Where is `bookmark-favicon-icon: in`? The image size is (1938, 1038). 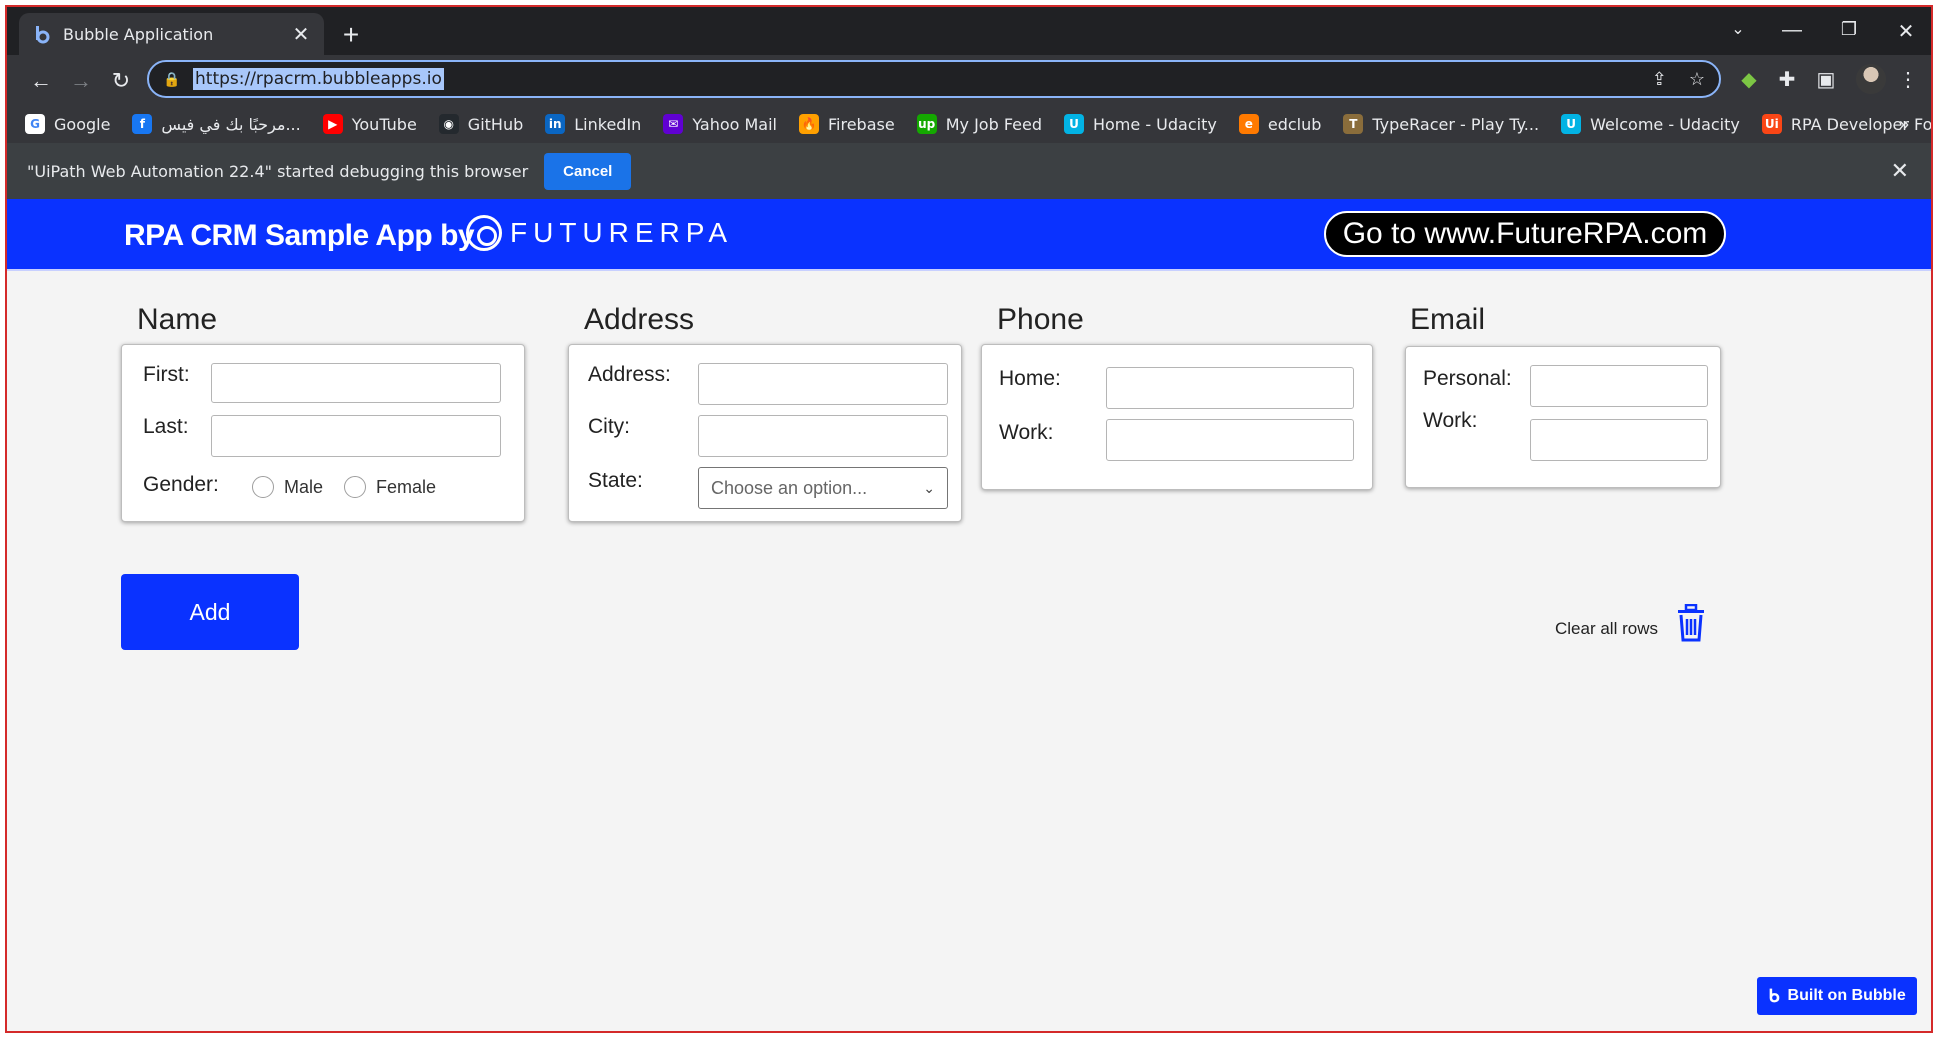 bookmark-favicon-icon: in is located at coordinates (555, 124).